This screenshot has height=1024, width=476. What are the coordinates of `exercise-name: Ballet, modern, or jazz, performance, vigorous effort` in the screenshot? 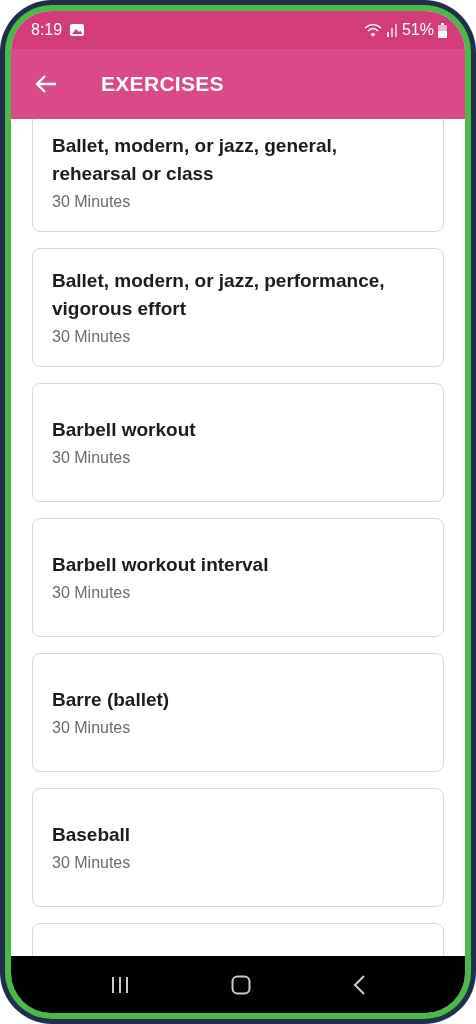 It's located at (219, 294).